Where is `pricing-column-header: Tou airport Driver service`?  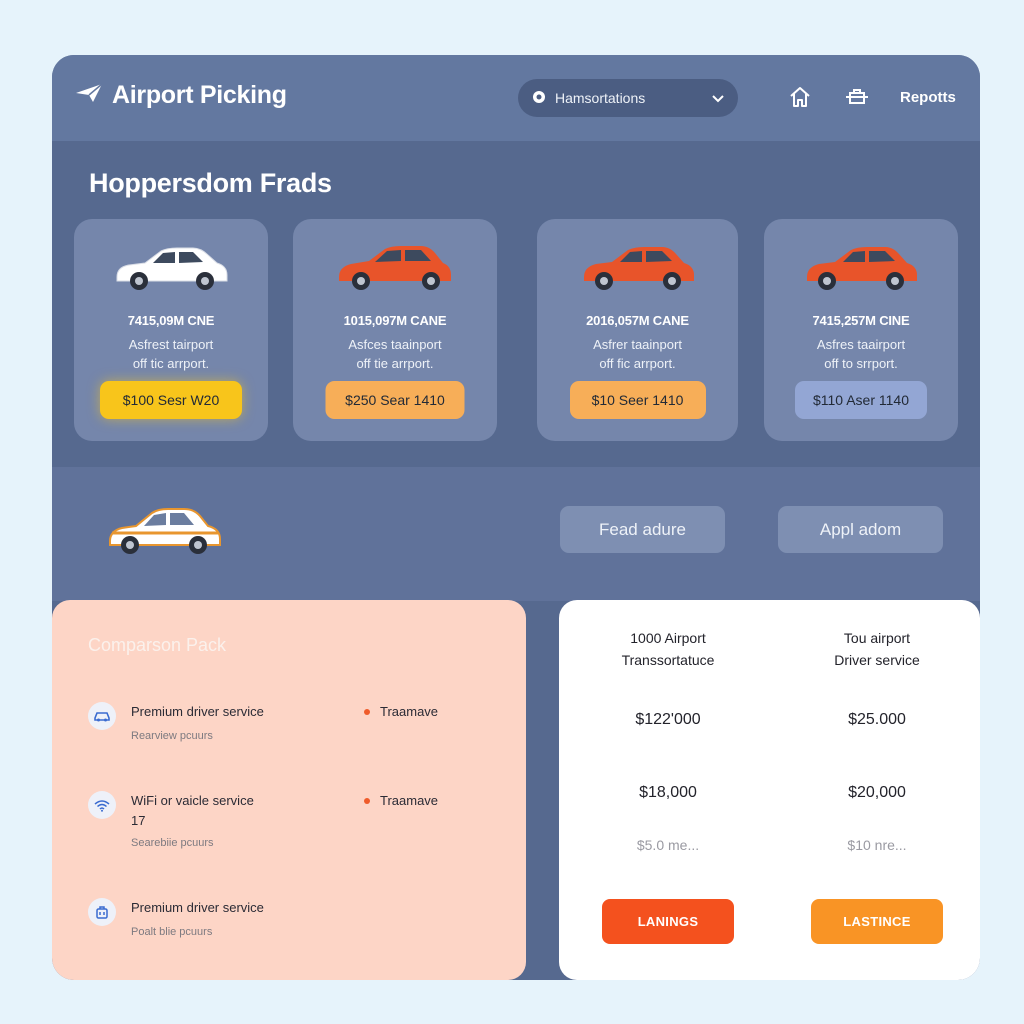 pricing-column-header: Tou airport Driver service is located at coordinates (876, 649).